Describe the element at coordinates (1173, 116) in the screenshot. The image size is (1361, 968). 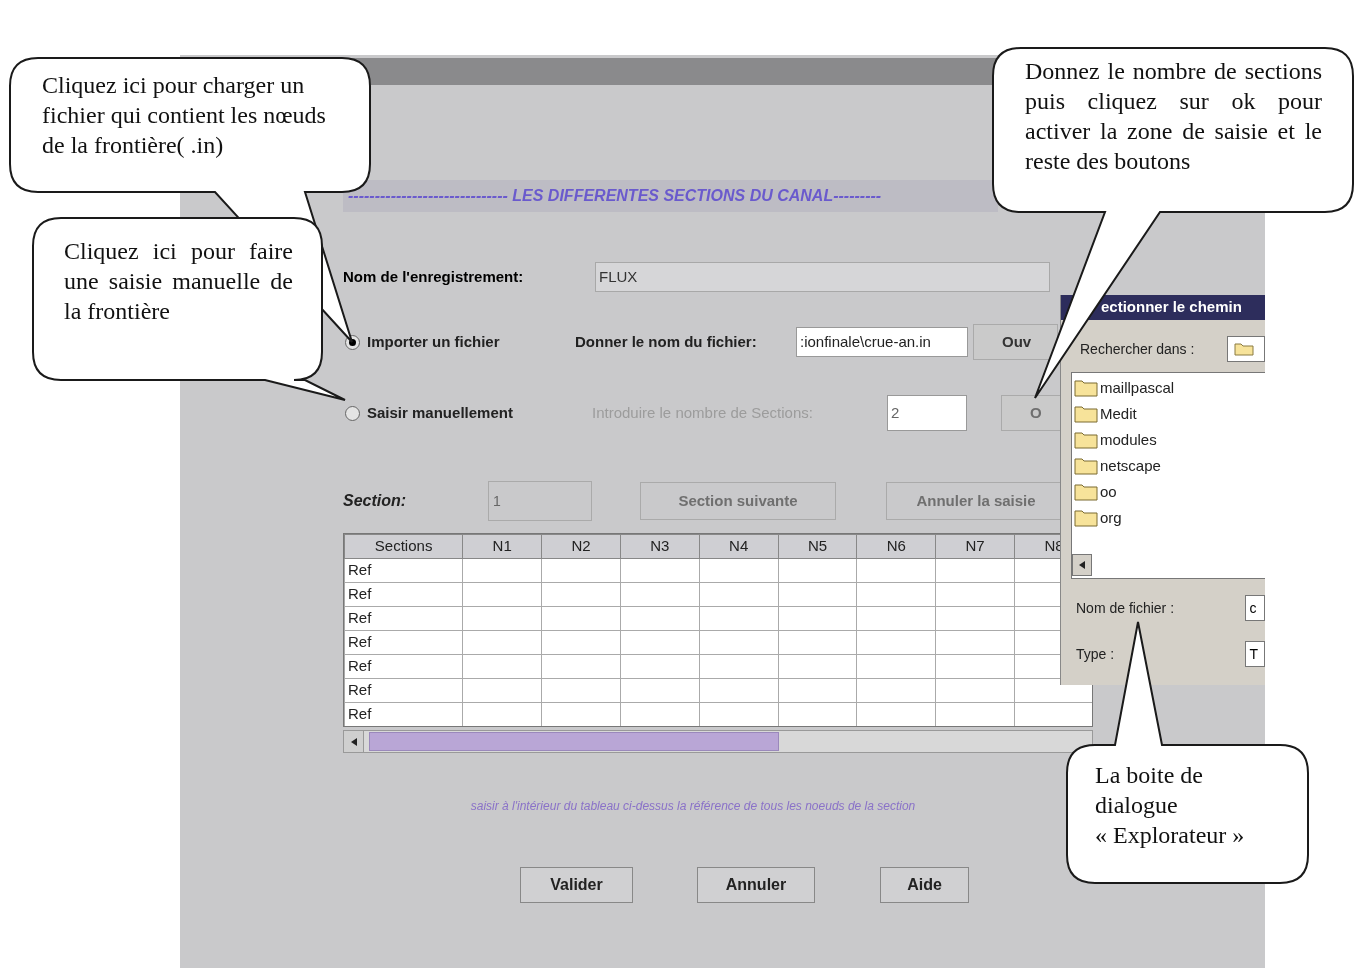
I see `callout-text: Donnez le nombre de sections puis cliquez sur ok pour activer la zone de saisie et le reste des boutons` at that location.